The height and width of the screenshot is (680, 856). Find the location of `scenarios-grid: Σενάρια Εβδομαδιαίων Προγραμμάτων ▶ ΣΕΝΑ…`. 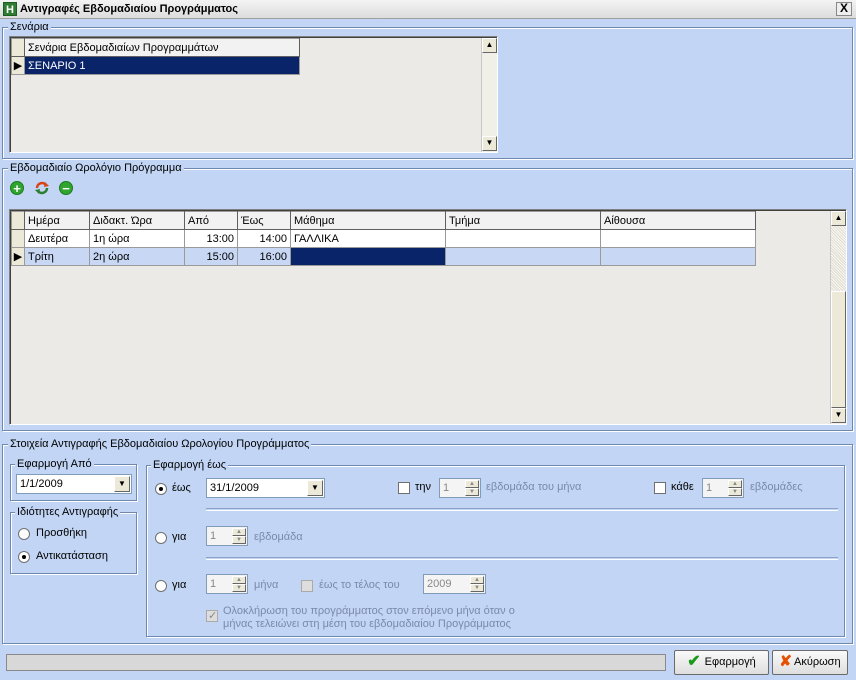

scenarios-grid: Σενάρια Εβδομαδιαίων Προγραμμάτων ▶ ΣΕΝΑ… is located at coordinates (253, 94).